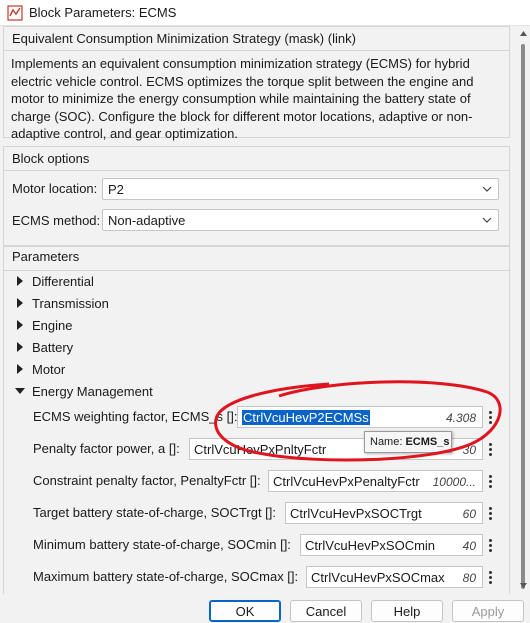 Image resolution: width=530 pixels, height=623 pixels. I want to click on tree-item-differential: Differential, so click(54, 281).